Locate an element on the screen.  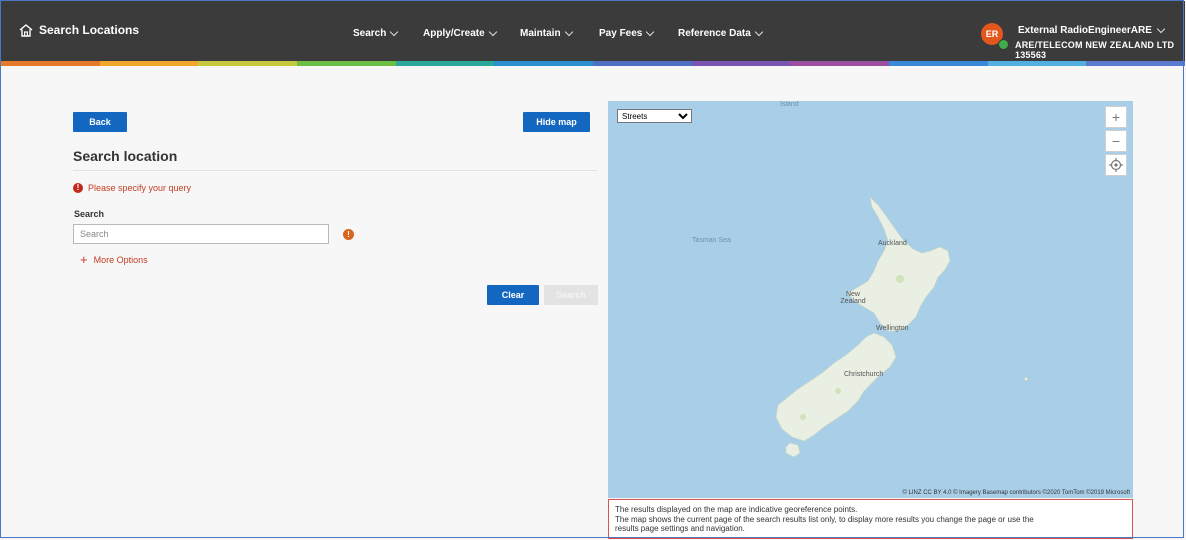
nav-search-menu: Search is located at coordinates (376, 33).